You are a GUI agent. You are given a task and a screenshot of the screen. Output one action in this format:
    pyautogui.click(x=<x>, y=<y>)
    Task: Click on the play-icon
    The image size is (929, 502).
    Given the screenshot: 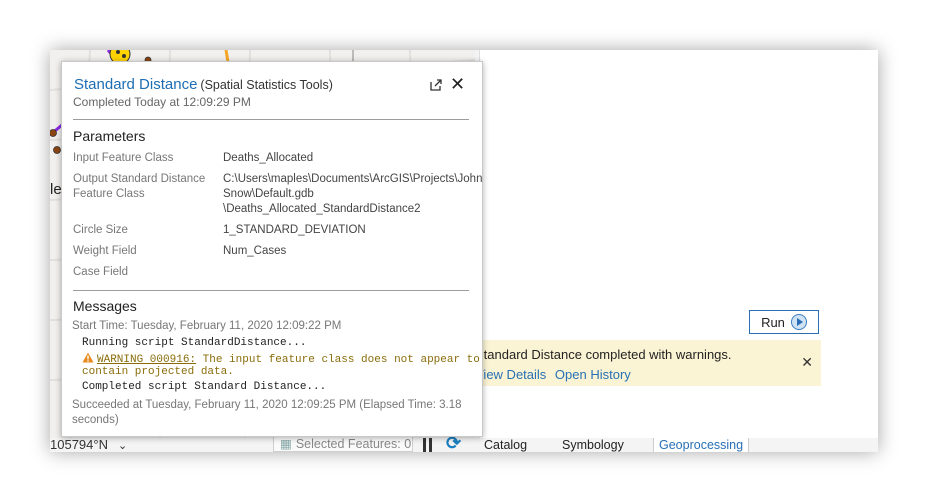 What is the action you would take?
    pyautogui.click(x=798, y=322)
    